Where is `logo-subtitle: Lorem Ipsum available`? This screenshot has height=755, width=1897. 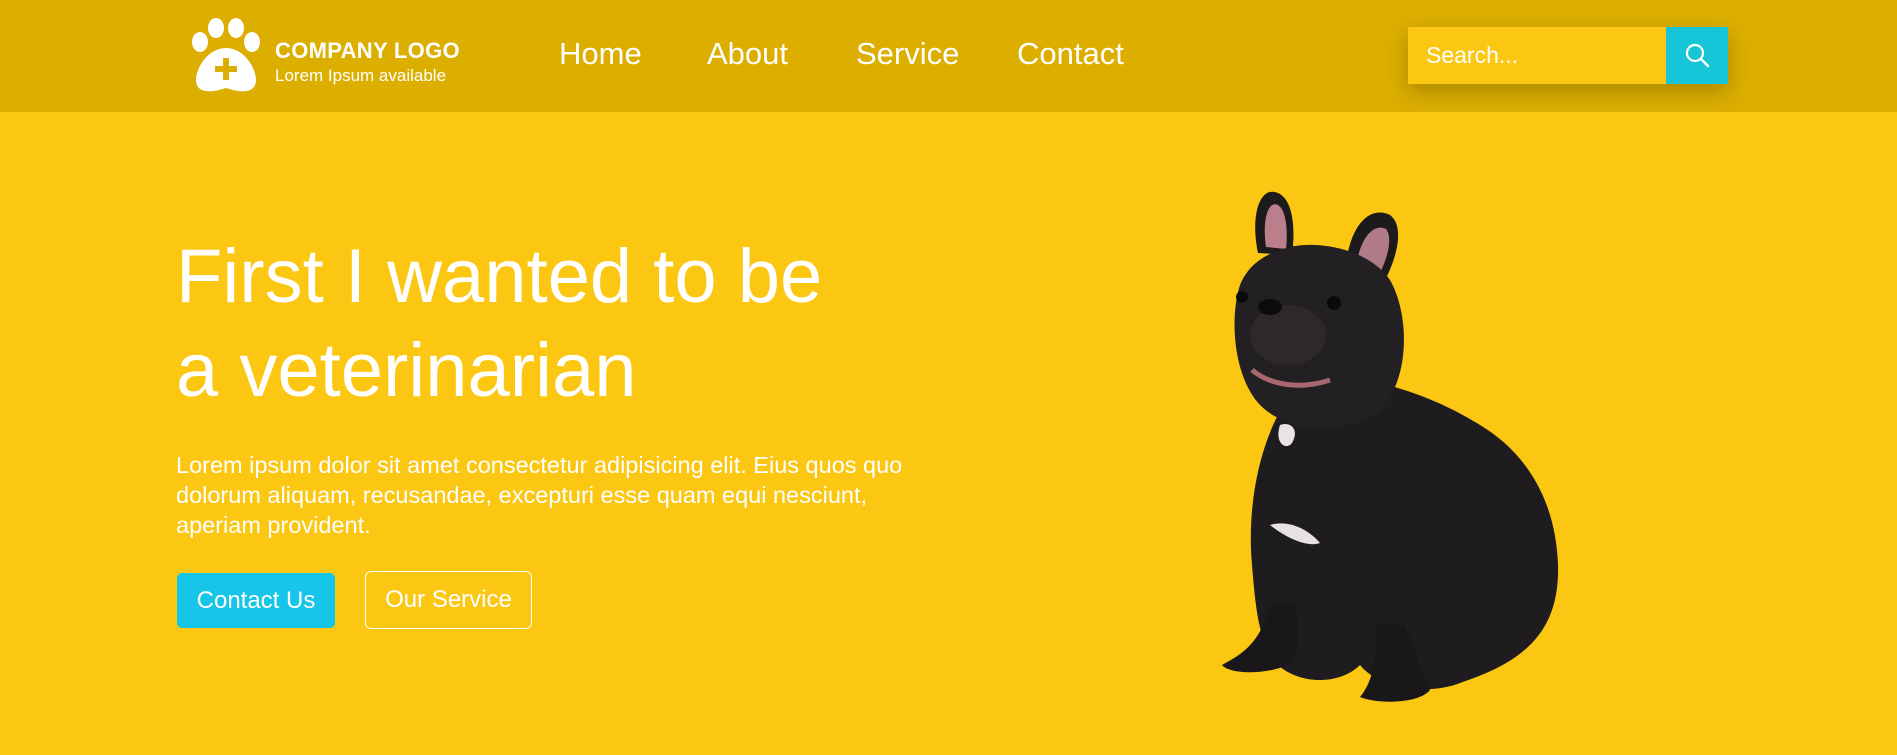 logo-subtitle: Lorem Ipsum available is located at coordinates (361, 75).